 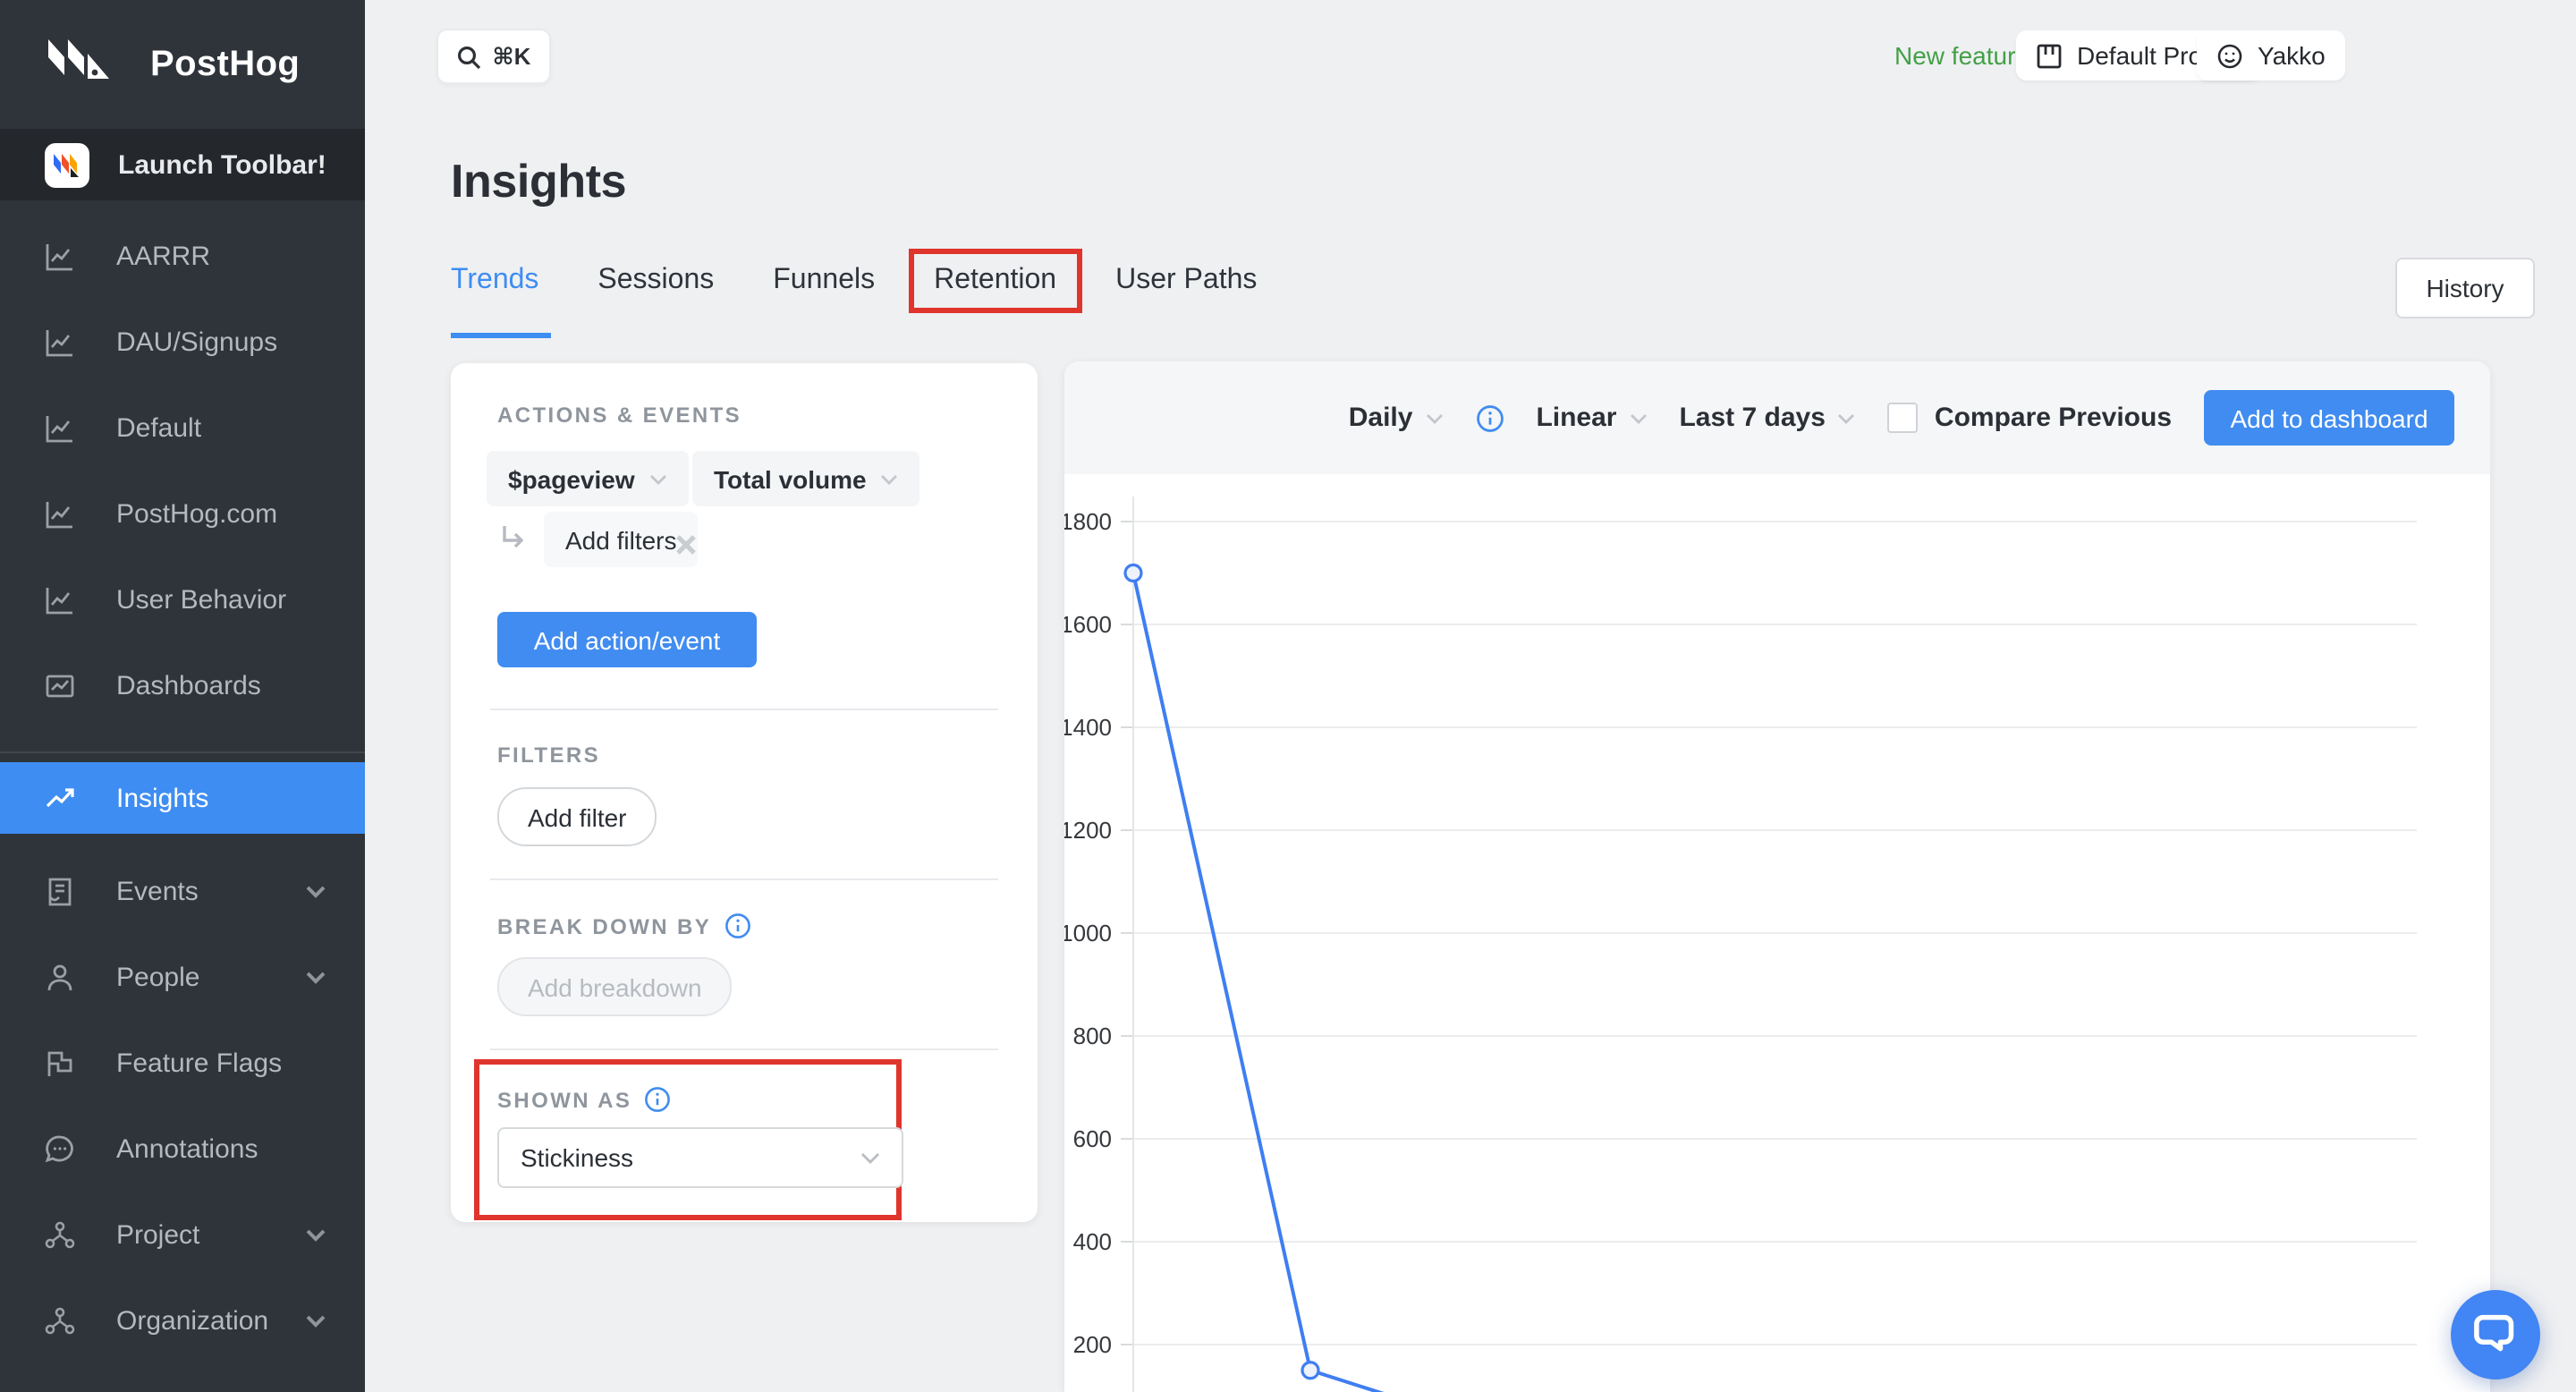 What do you see at coordinates (162, 798) in the screenshot?
I see `sidebar-item-label: Insights` at bounding box center [162, 798].